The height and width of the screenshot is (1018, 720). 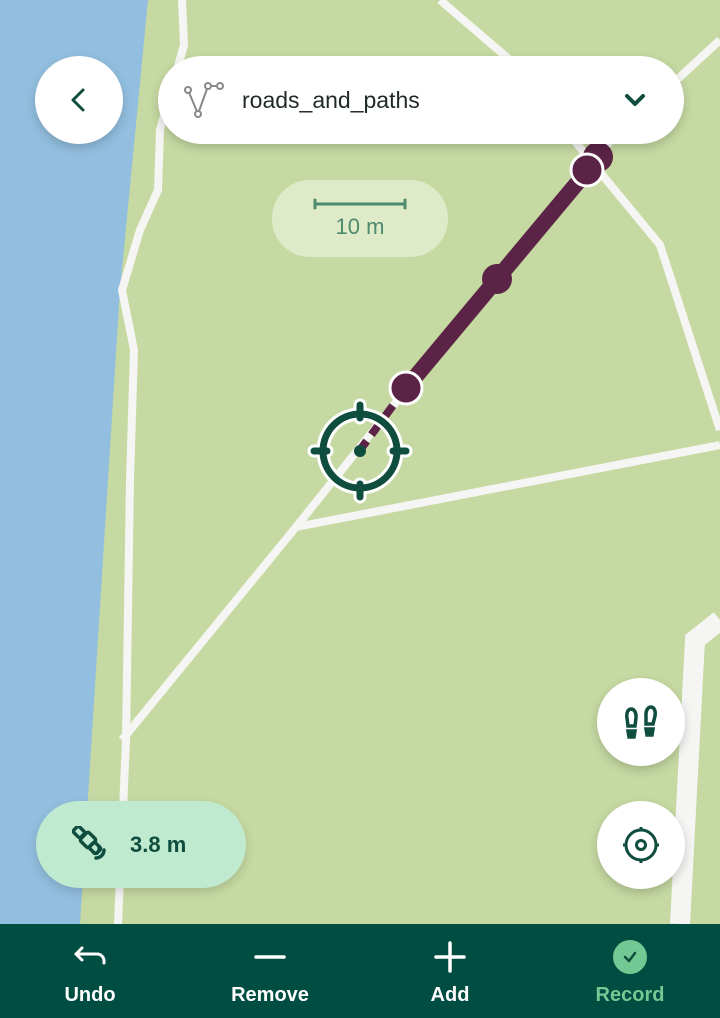 What do you see at coordinates (158, 844) in the screenshot?
I see `gps-accuracy-value: 3.8 m` at bounding box center [158, 844].